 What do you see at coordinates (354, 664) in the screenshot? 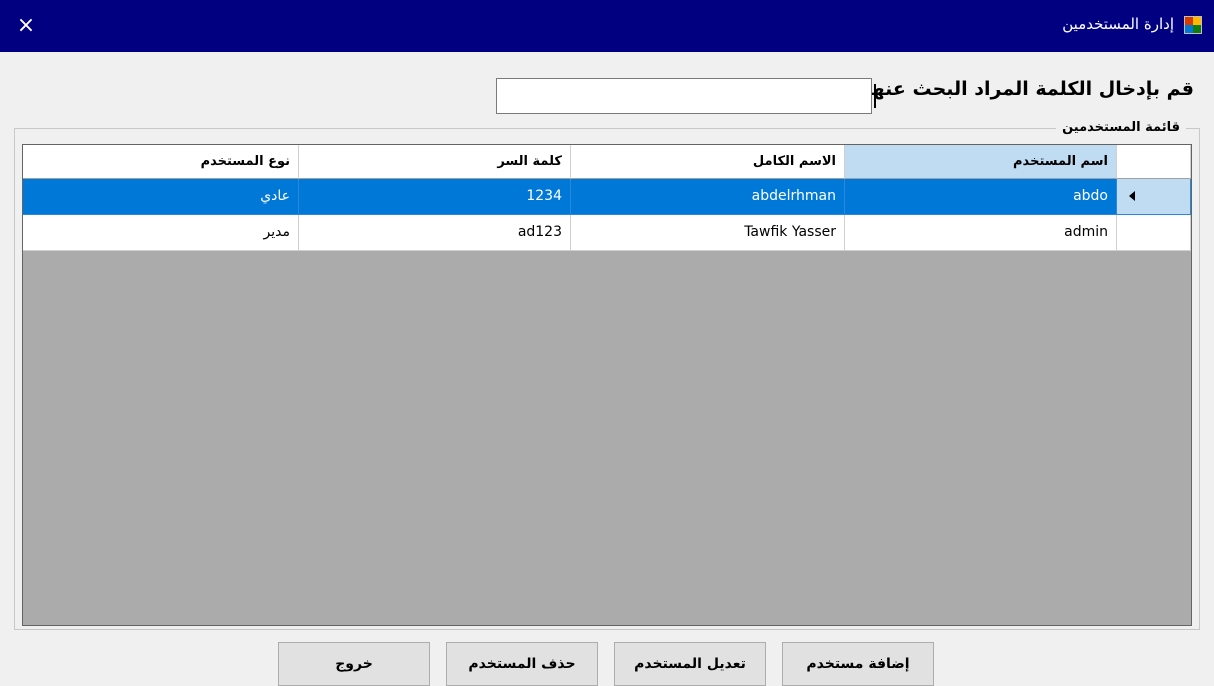
I see `exit-button: خروج` at bounding box center [354, 664].